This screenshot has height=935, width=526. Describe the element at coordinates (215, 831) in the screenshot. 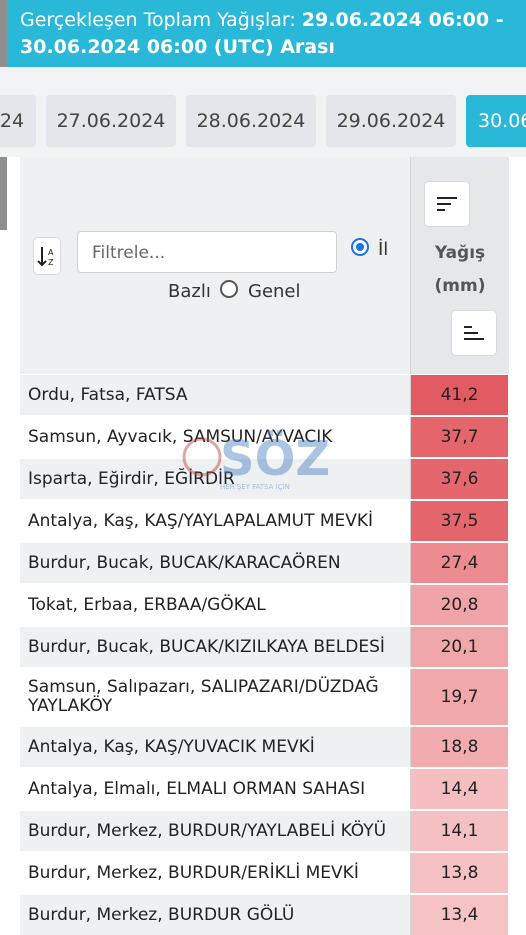

I see `row-place: Burdur, Merkez, BURDUR/YAYLABELİ KÖYÜ` at that location.